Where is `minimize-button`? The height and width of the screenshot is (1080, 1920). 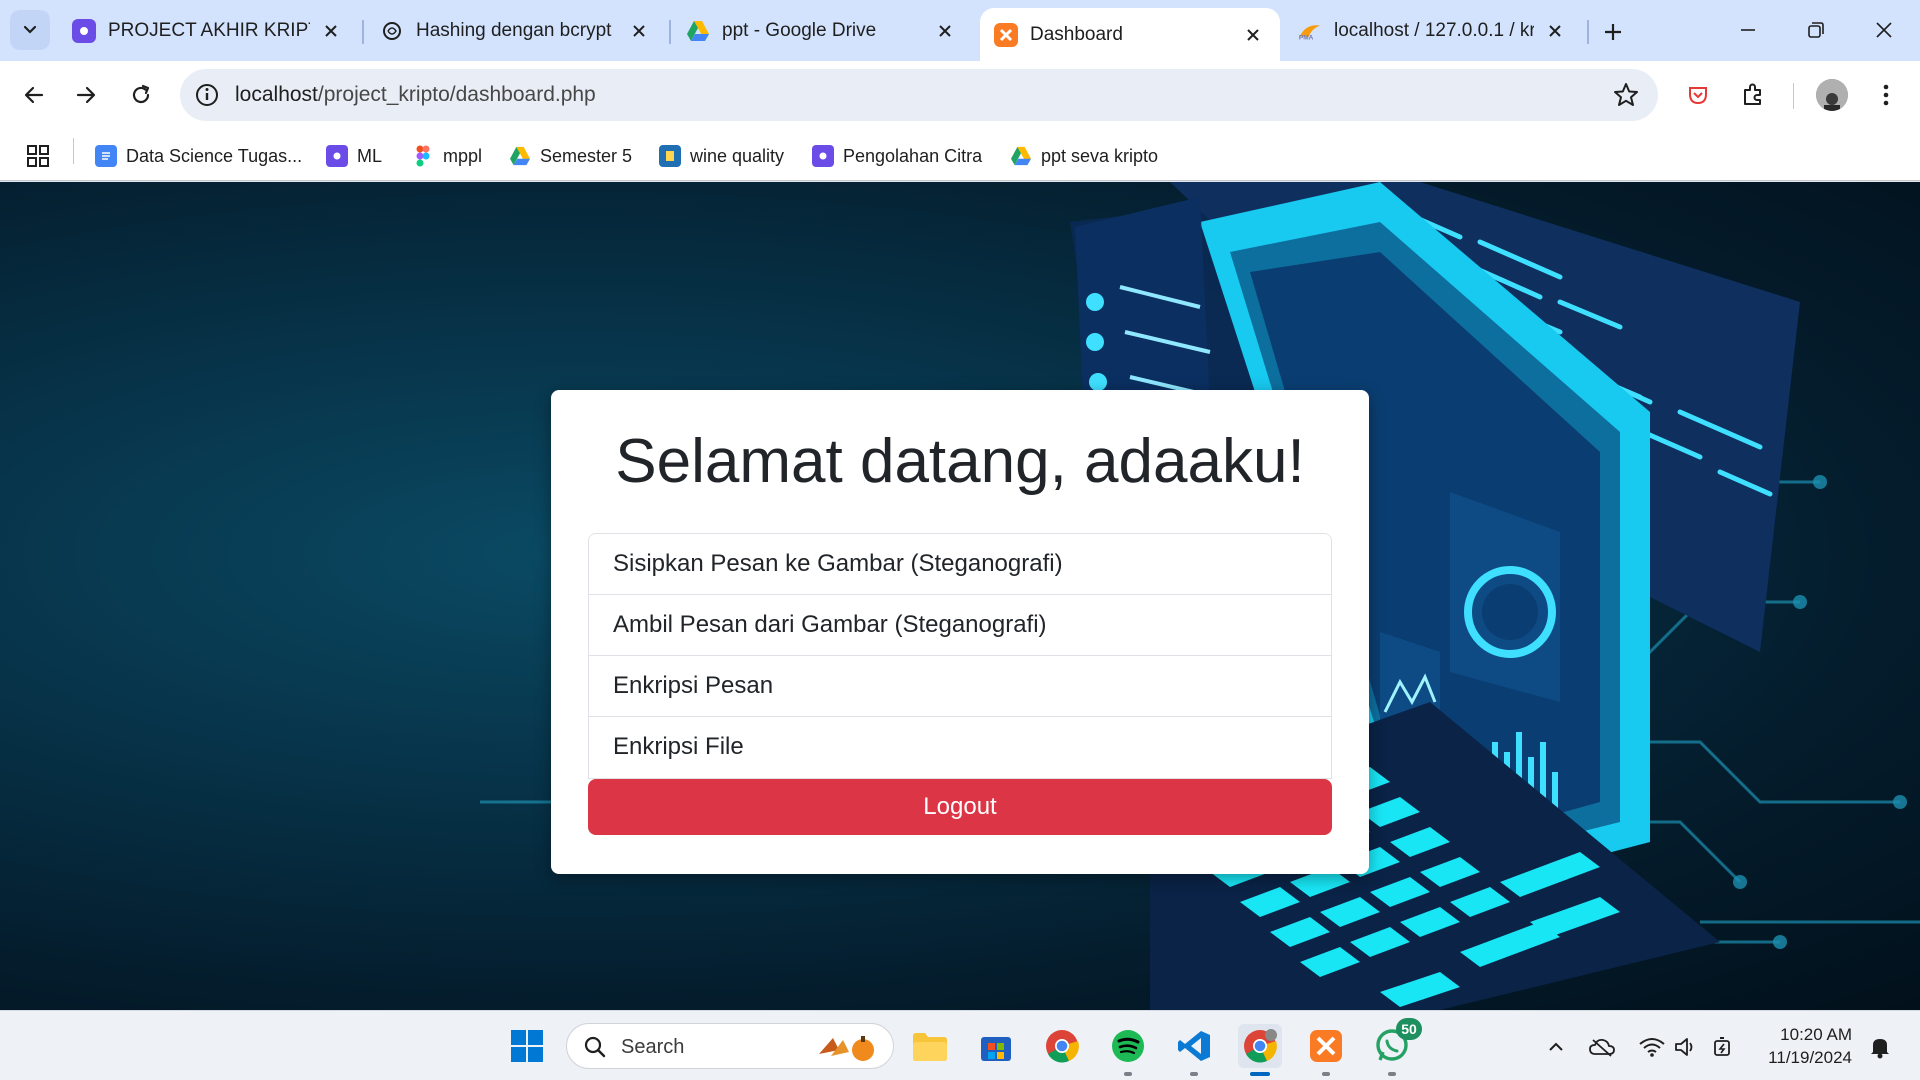
minimize-button is located at coordinates (1748, 30).